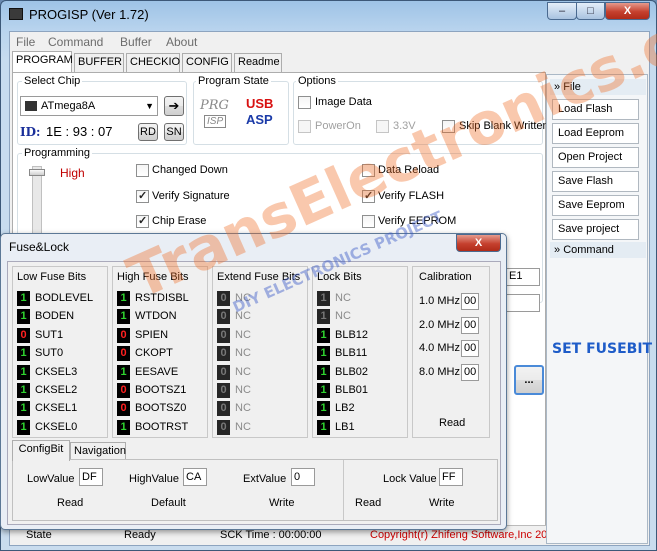 This screenshot has width=657, height=551. What do you see at coordinates (523, 277) in the screenshot?
I see `field-e1: E1` at bounding box center [523, 277].